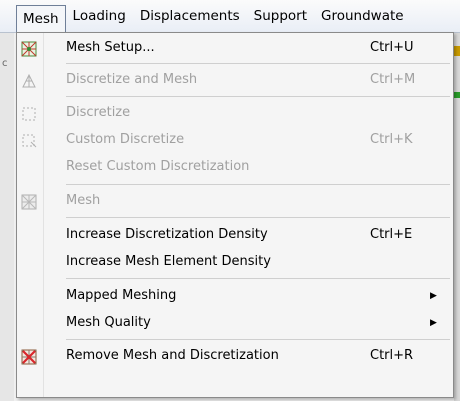 This screenshot has height=401, width=460. What do you see at coordinates (391, 139) in the screenshot?
I see `menu-item-shortcut: Ctrl+K` at bounding box center [391, 139].